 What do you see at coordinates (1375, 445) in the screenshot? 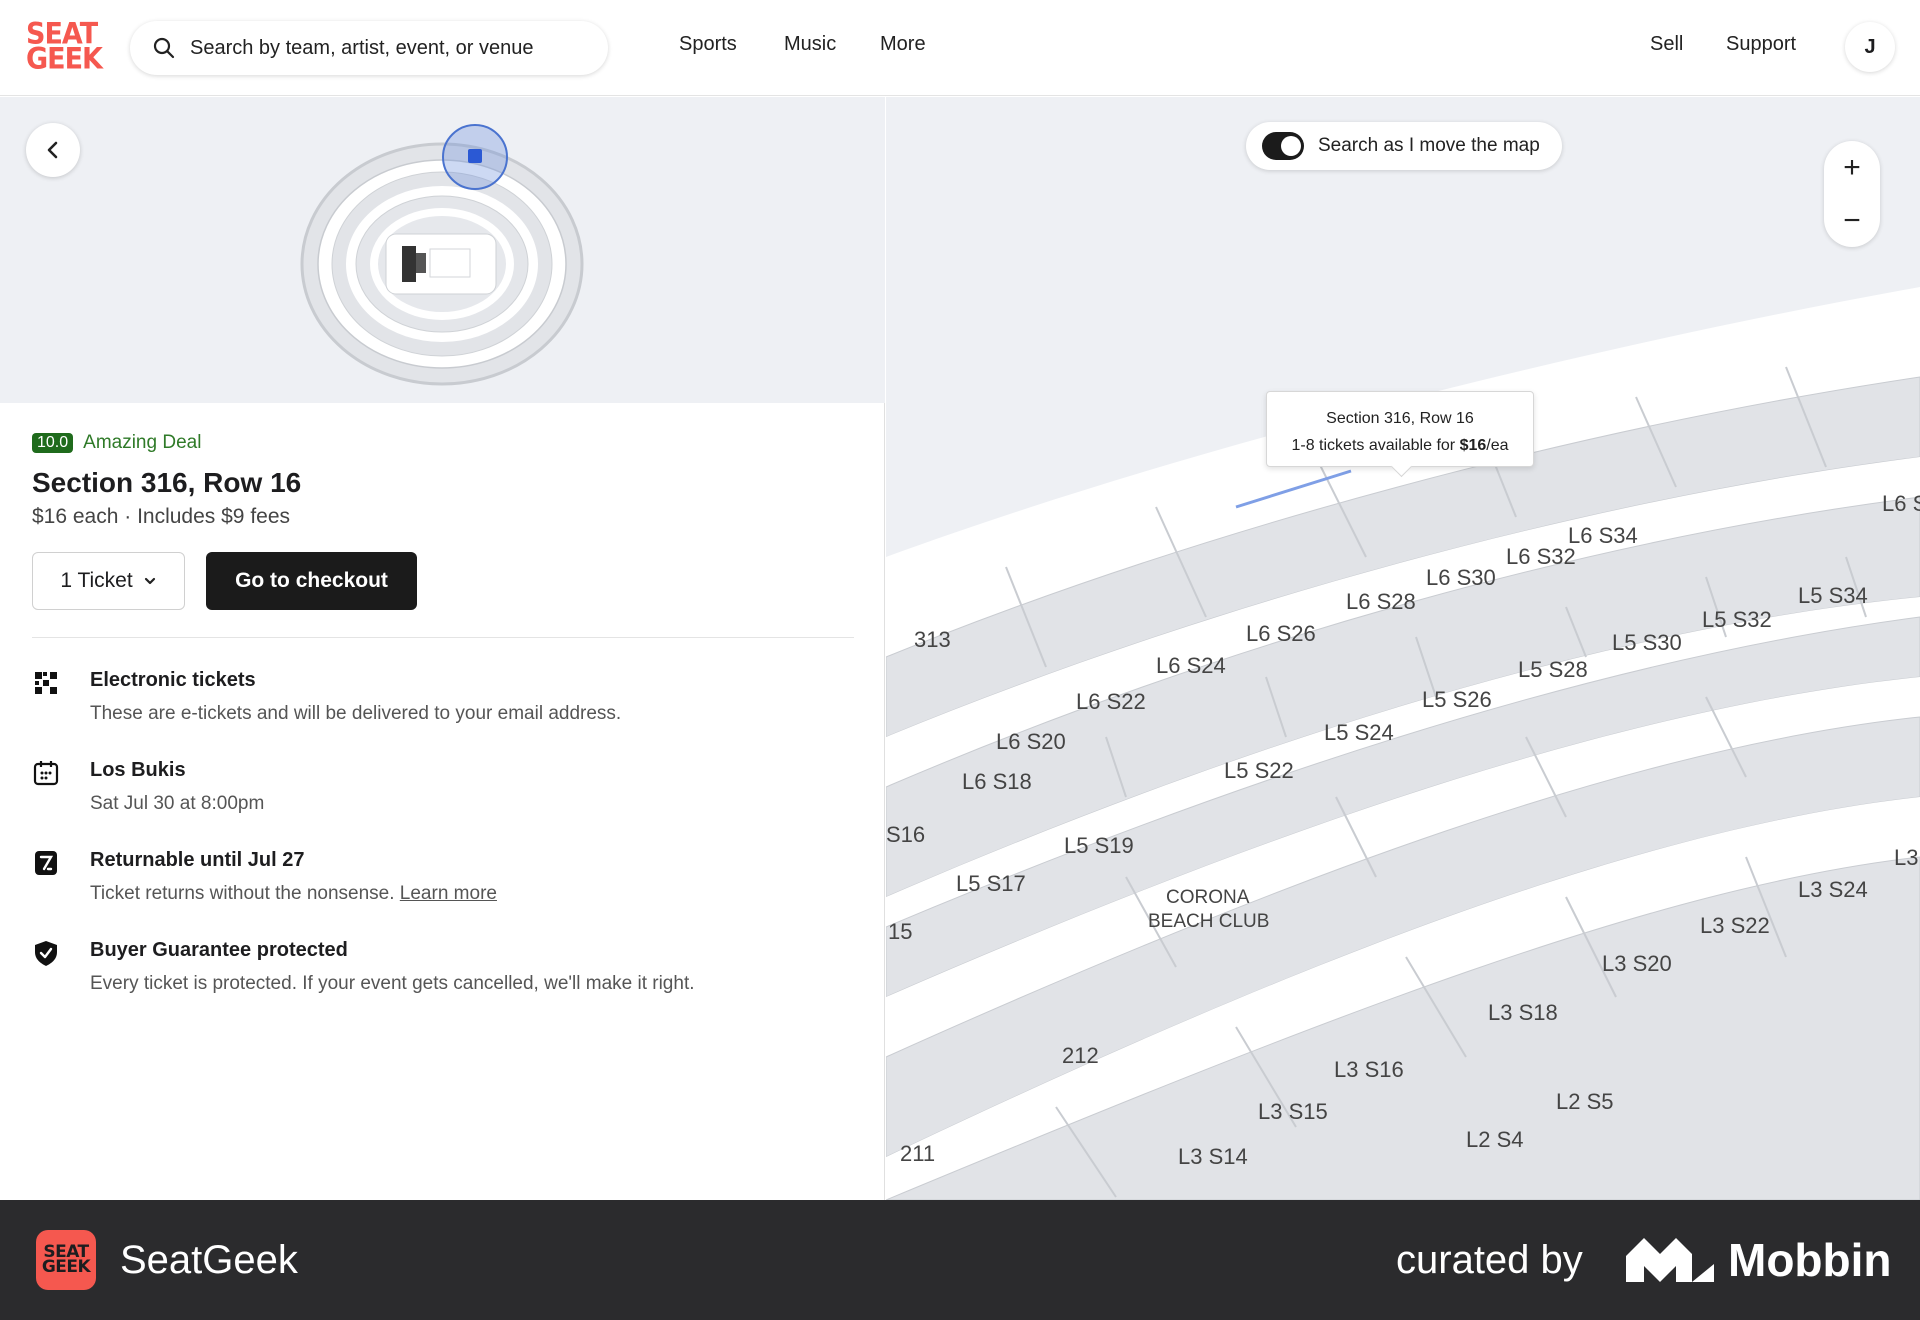
I see `tooltip-availability-text: 1-8 tickets available for` at bounding box center [1375, 445].